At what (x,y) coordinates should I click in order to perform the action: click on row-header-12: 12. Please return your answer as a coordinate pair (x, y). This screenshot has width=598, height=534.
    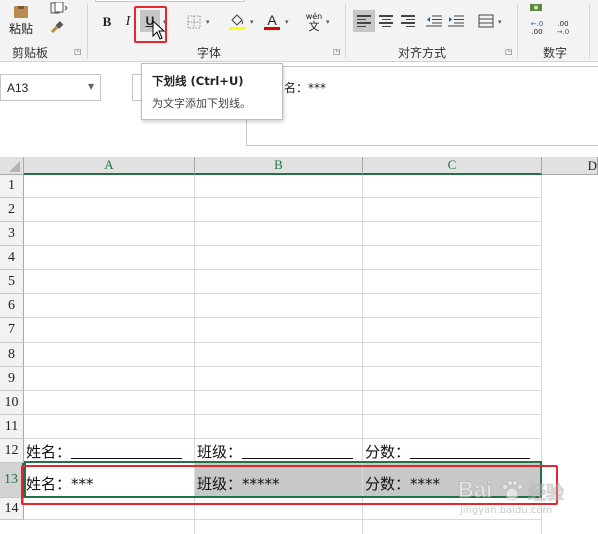
    Looking at the image, I should click on (12, 451).